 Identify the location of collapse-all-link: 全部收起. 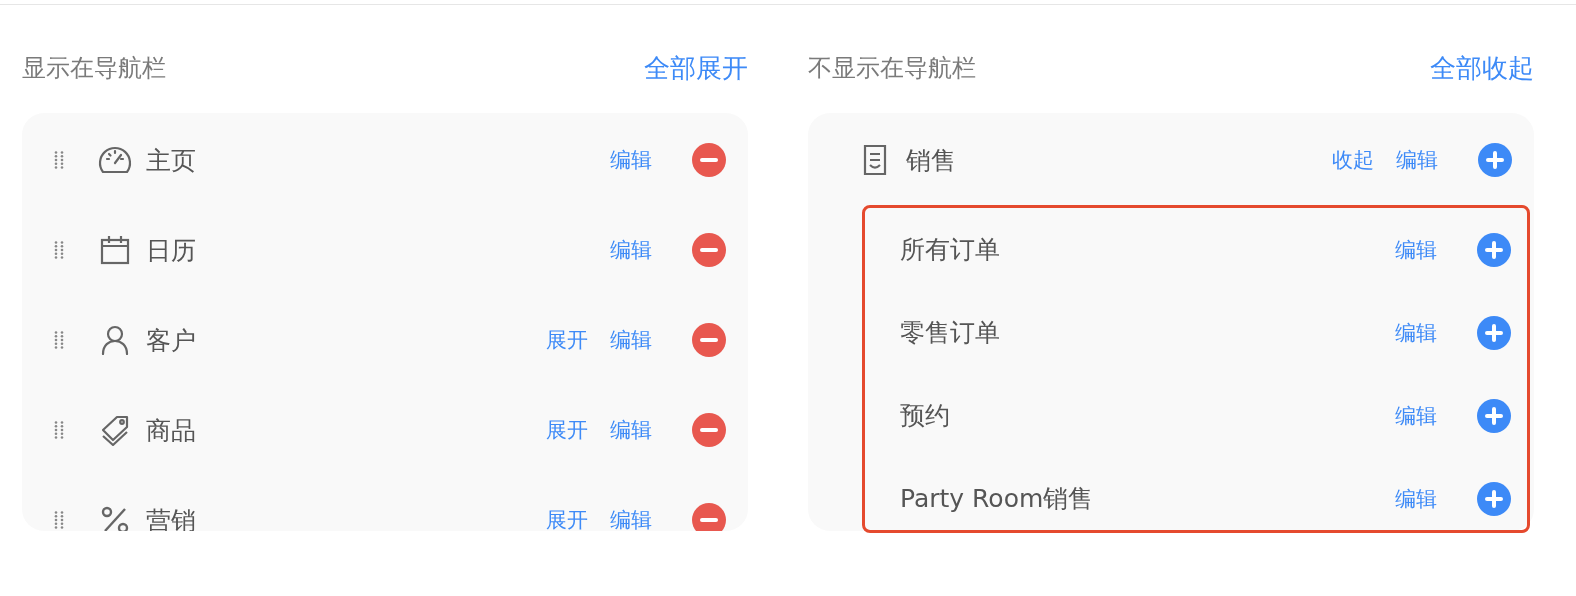
(1482, 68).